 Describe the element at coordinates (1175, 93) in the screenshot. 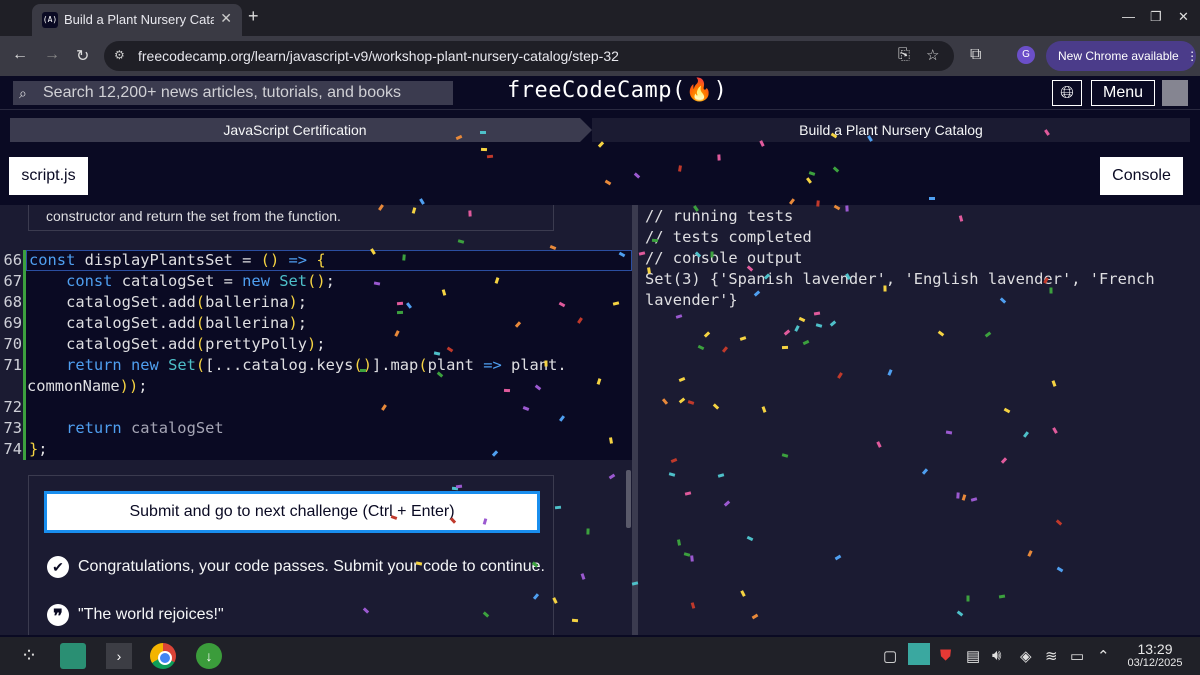

I see `user-avatar` at that location.